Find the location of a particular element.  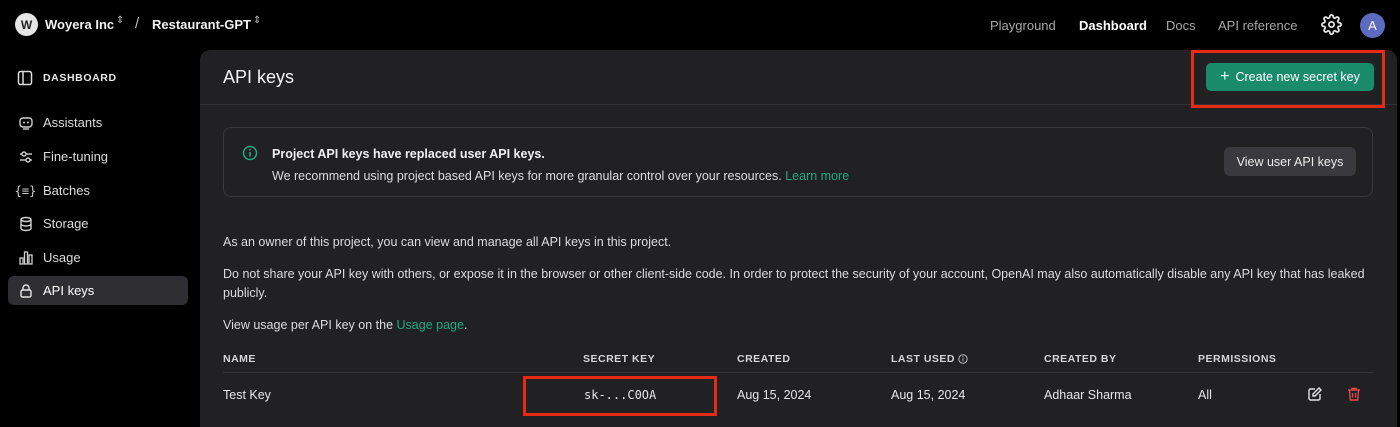

column-header-last-used: LAST USED is located at coordinates (923, 359).